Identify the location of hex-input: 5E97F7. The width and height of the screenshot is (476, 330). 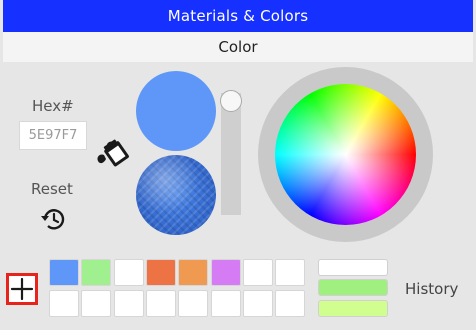
(53, 135).